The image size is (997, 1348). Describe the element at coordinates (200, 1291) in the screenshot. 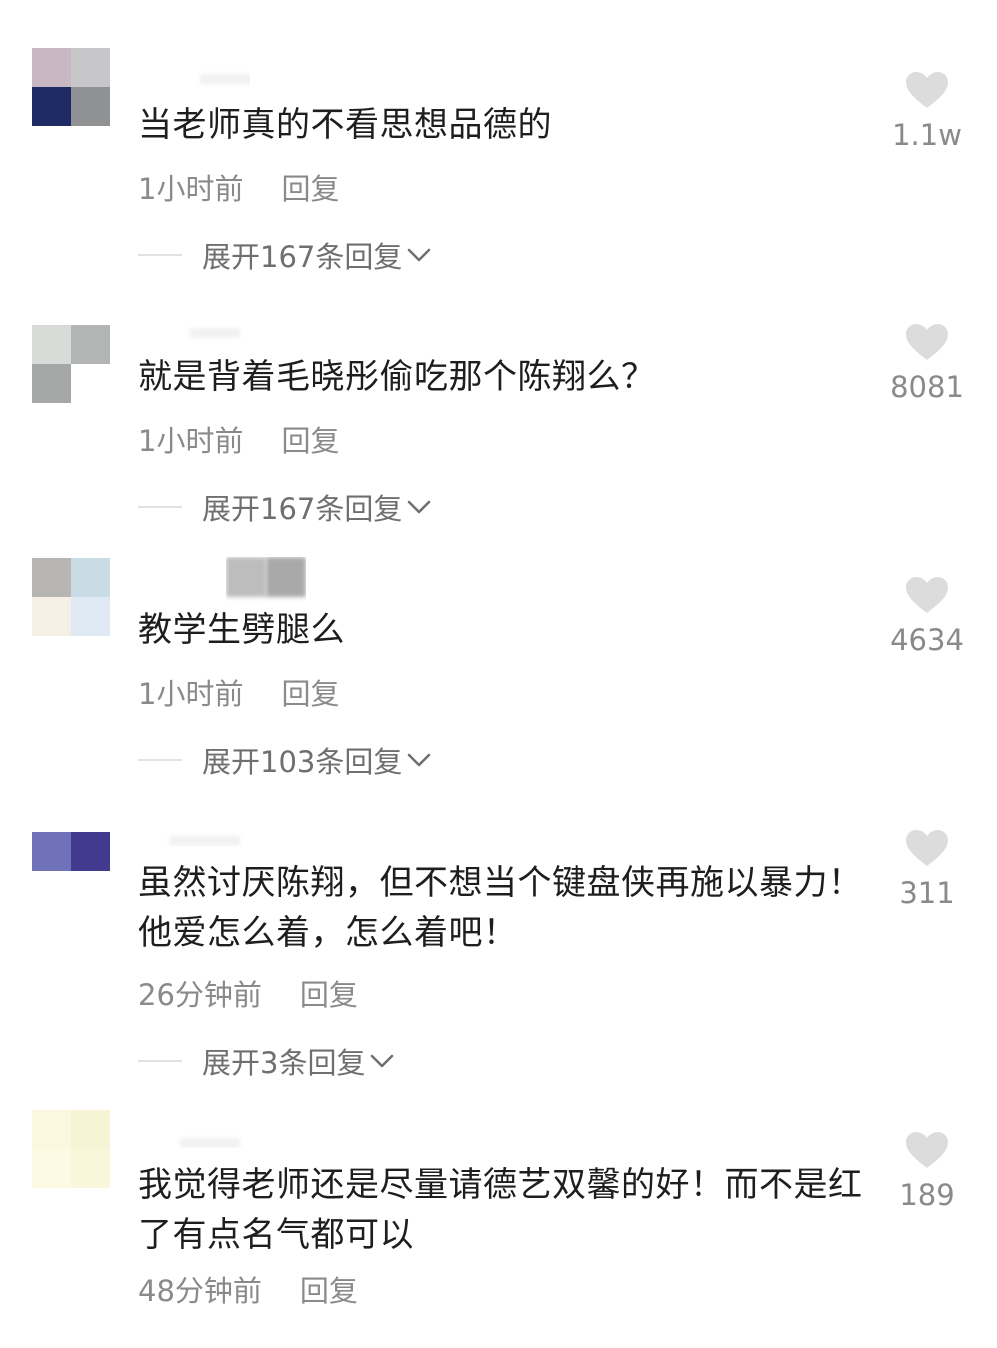

I see `comment-time: 48分钟前` at that location.